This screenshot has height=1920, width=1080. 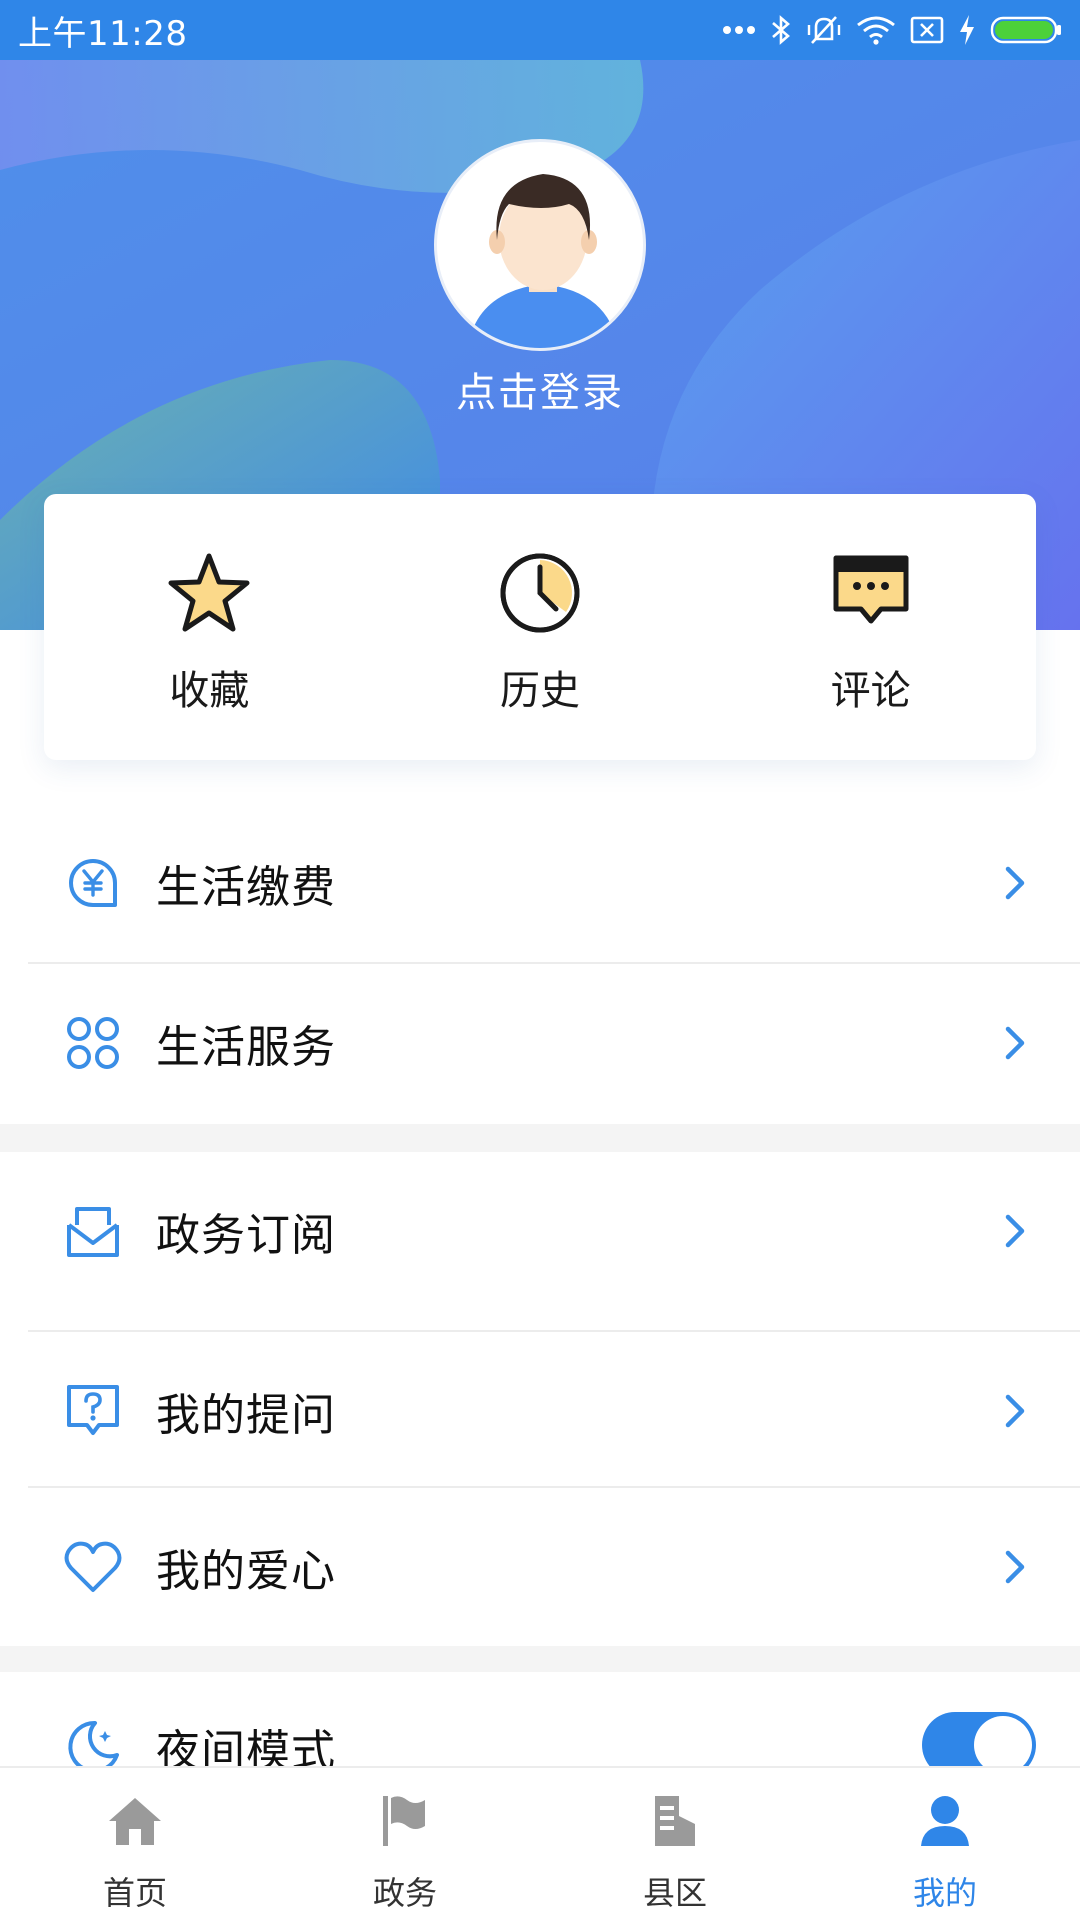 What do you see at coordinates (944, 1893) in the screenshot?
I see `nav-label: 我的` at bounding box center [944, 1893].